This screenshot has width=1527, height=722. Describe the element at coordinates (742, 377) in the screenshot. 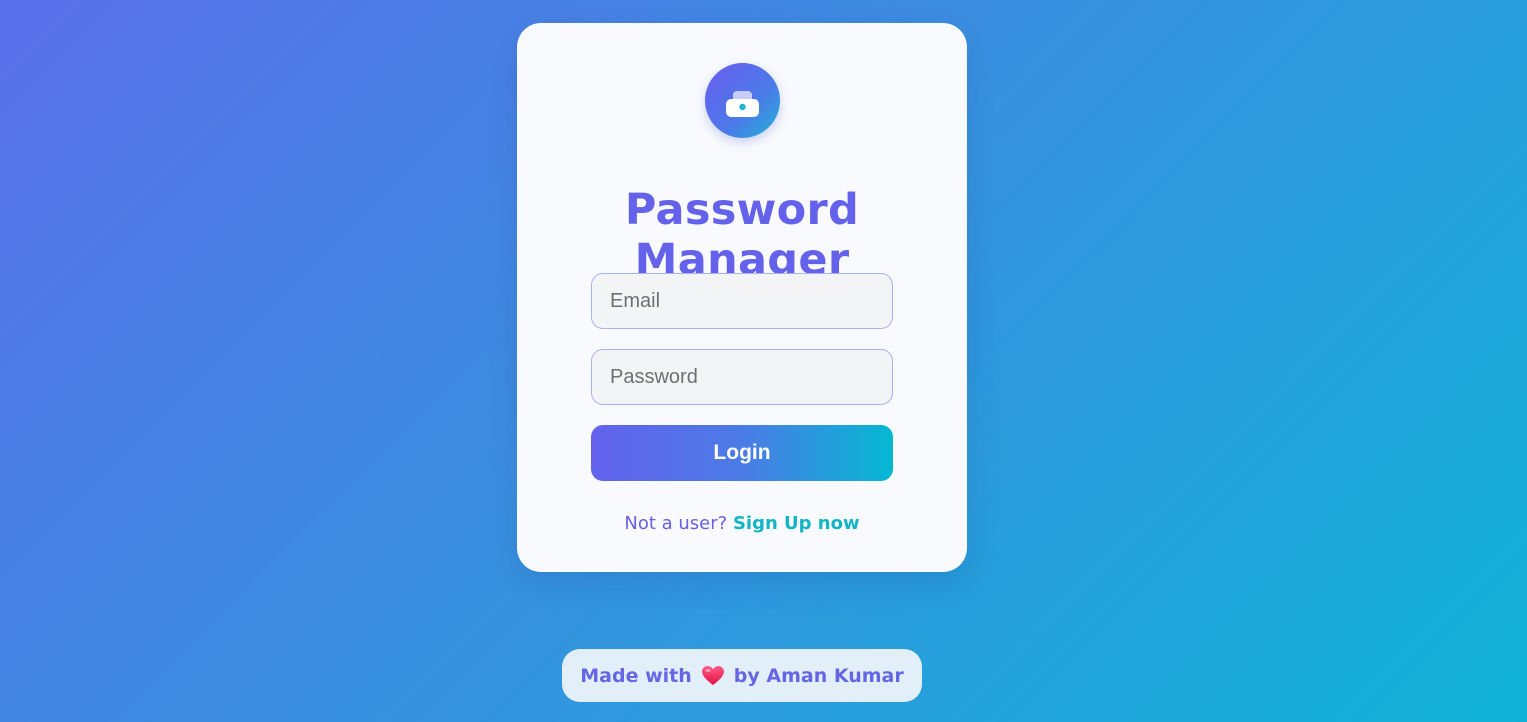

I see `password-field` at that location.